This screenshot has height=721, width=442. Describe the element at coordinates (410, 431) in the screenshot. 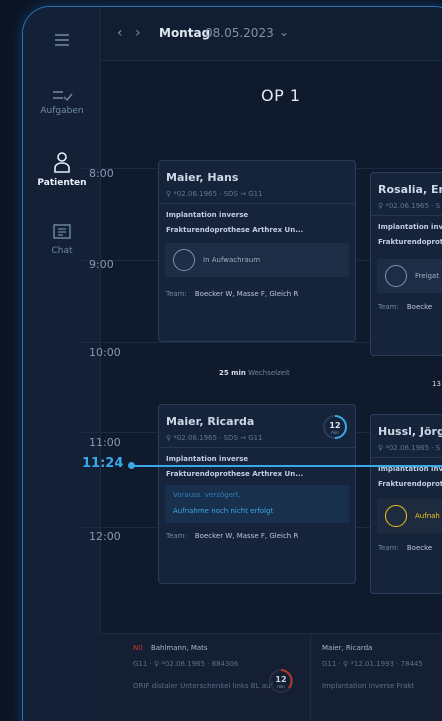

I see `patient-name: Hussl, Jörg` at that location.